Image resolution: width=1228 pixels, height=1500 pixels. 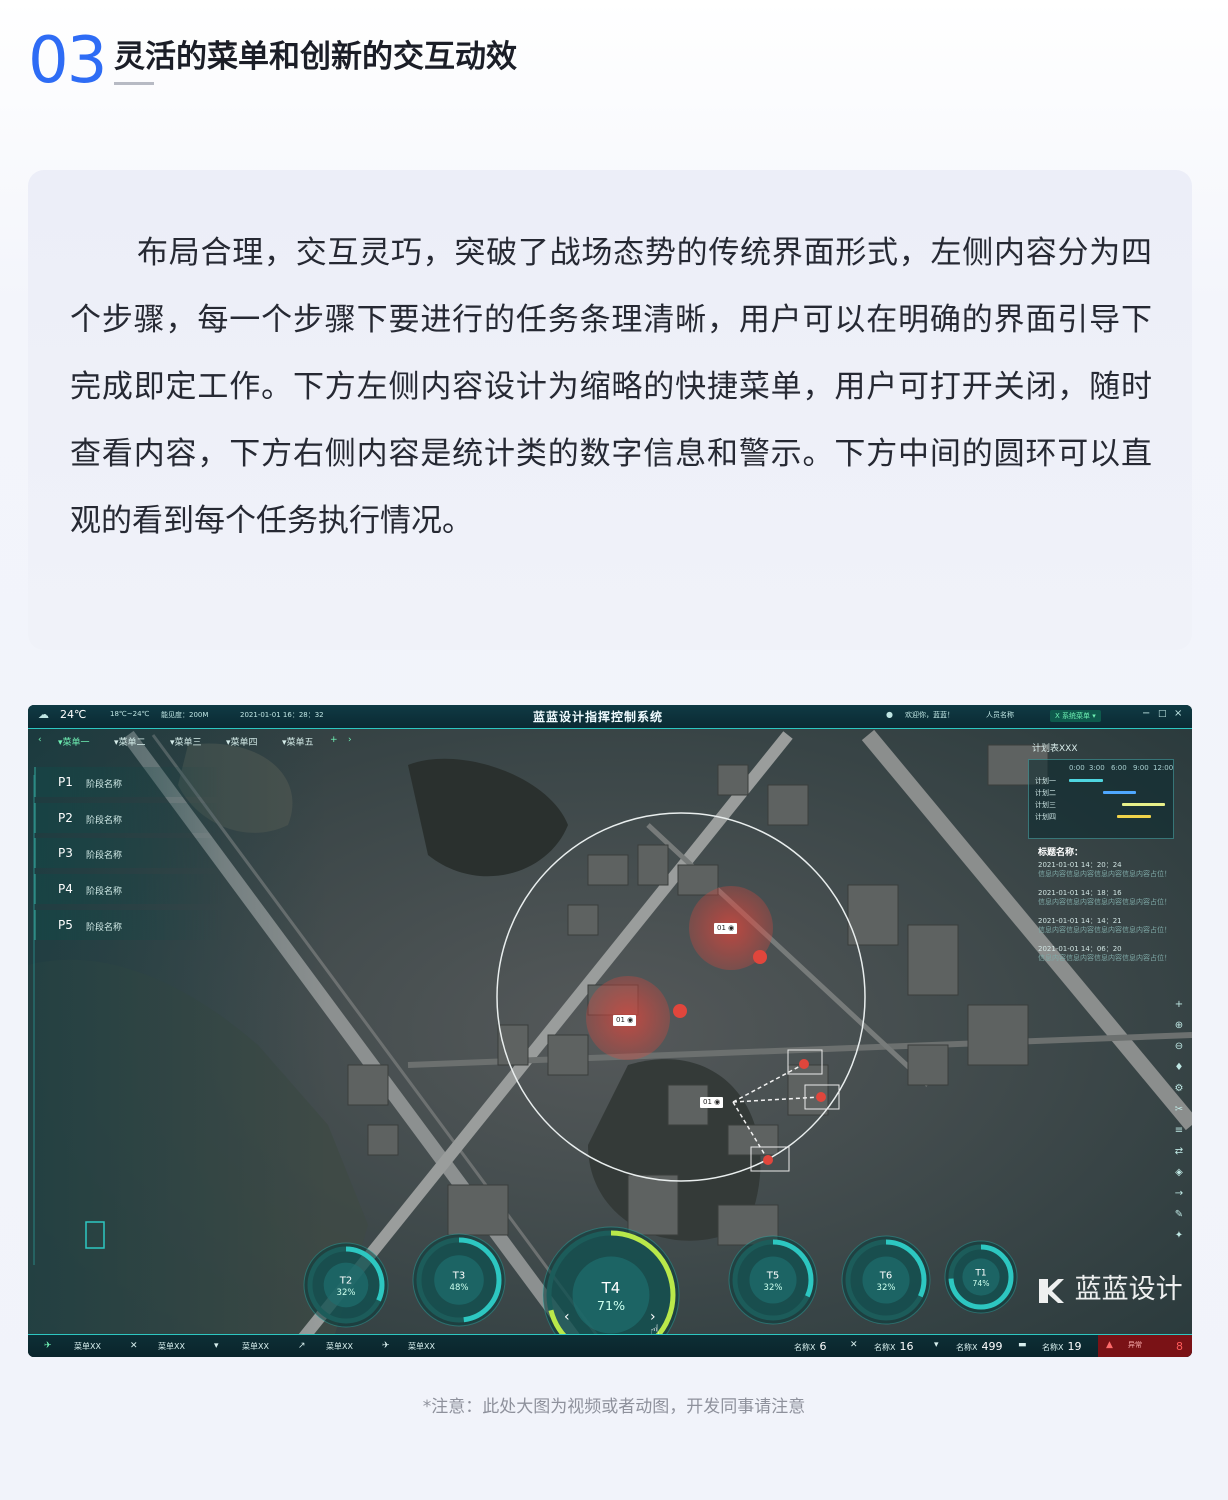 What do you see at coordinates (1145, 1346) in the screenshot?
I see `alarm-stat: ▲ 异常 8` at bounding box center [1145, 1346].